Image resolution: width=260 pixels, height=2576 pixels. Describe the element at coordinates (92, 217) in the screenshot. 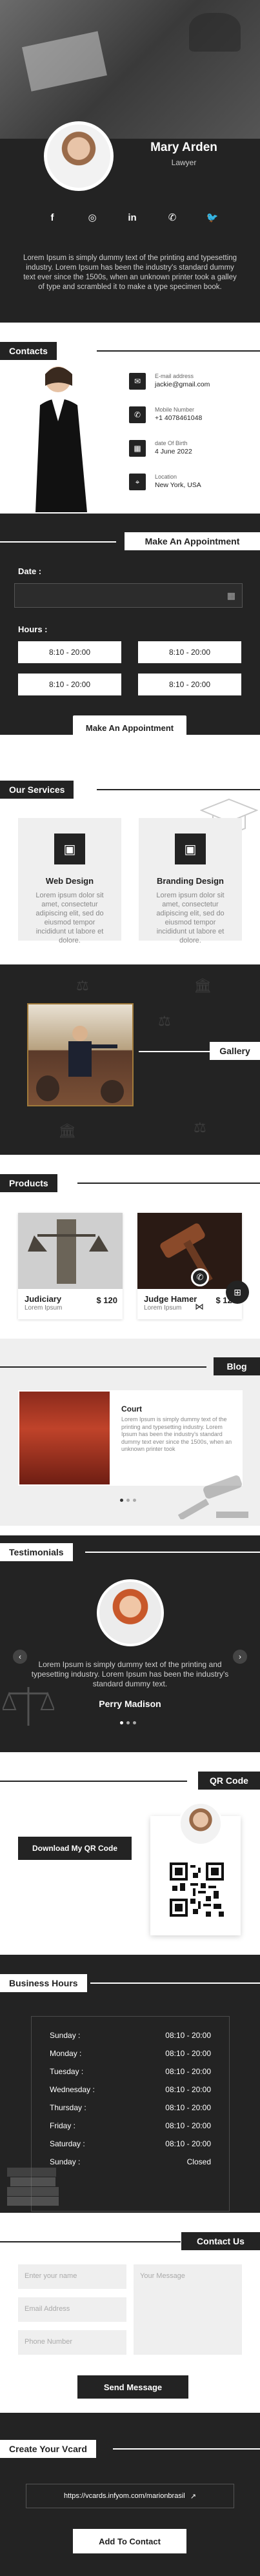

I see `instagram-icon: ◎` at that location.